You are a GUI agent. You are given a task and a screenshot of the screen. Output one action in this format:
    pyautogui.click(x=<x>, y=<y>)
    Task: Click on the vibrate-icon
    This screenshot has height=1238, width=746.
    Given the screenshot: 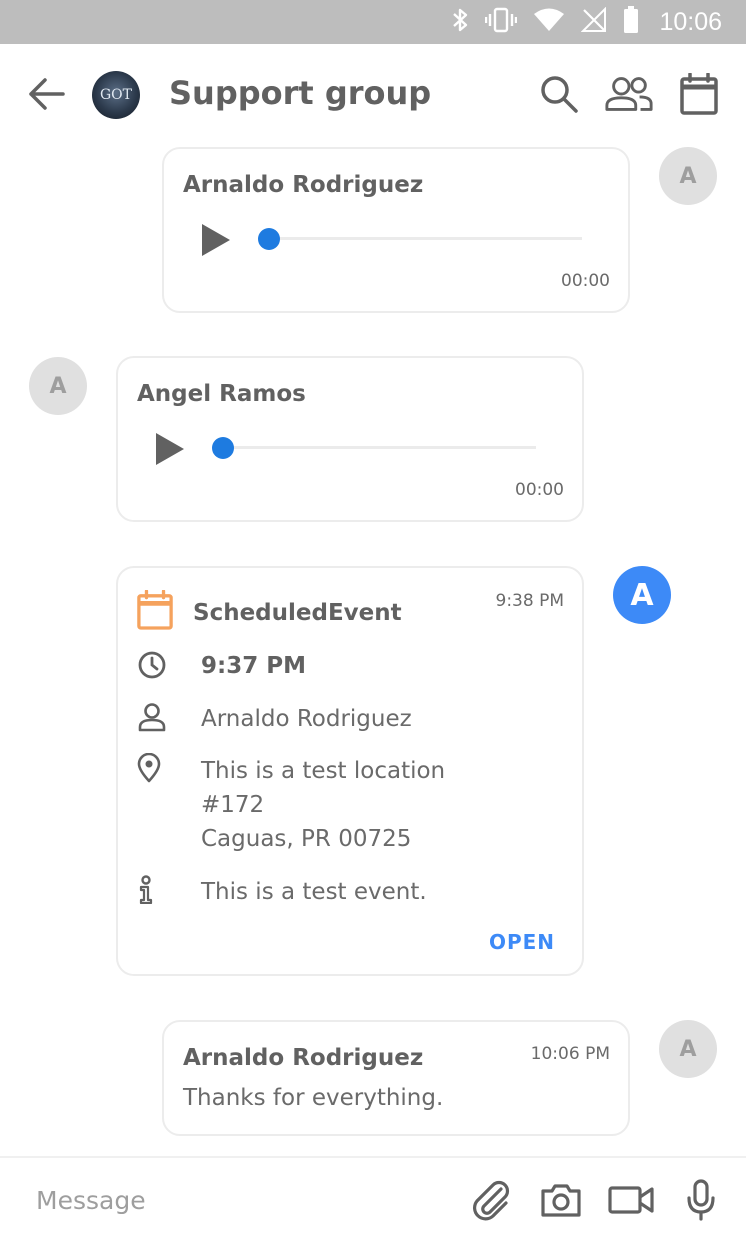 What is the action you would take?
    pyautogui.click(x=501, y=22)
    